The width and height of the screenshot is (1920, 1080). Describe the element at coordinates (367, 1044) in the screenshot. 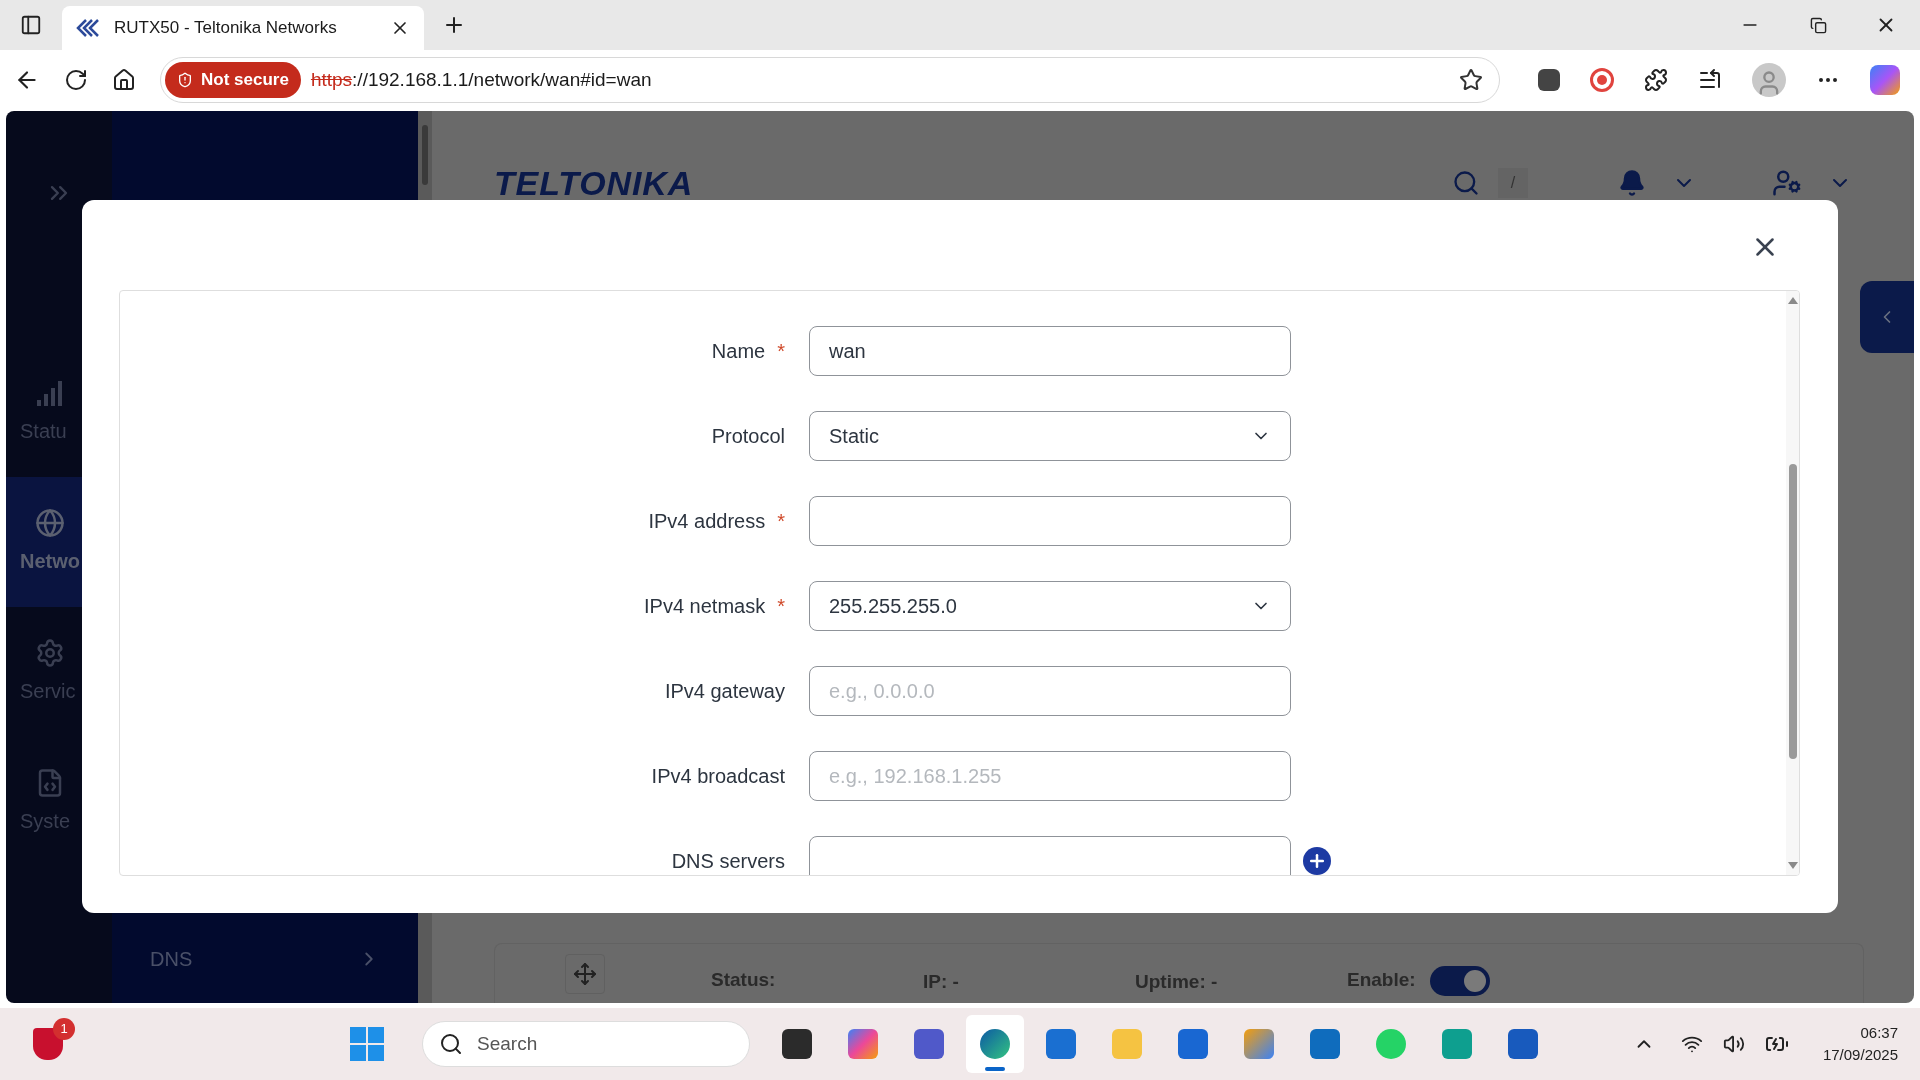

I see `windows-start-icon` at that location.